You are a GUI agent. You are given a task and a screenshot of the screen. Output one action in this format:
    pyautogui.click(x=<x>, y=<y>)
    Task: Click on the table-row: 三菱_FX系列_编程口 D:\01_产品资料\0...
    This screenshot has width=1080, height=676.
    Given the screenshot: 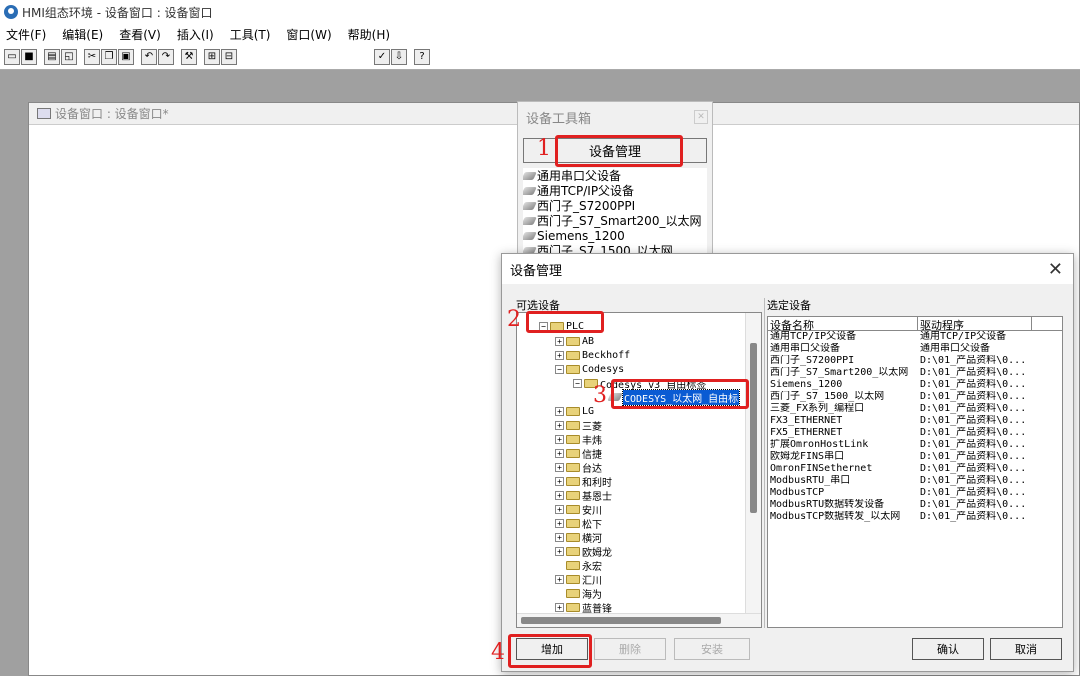 What is the action you would take?
    pyautogui.click(x=915, y=409)
    